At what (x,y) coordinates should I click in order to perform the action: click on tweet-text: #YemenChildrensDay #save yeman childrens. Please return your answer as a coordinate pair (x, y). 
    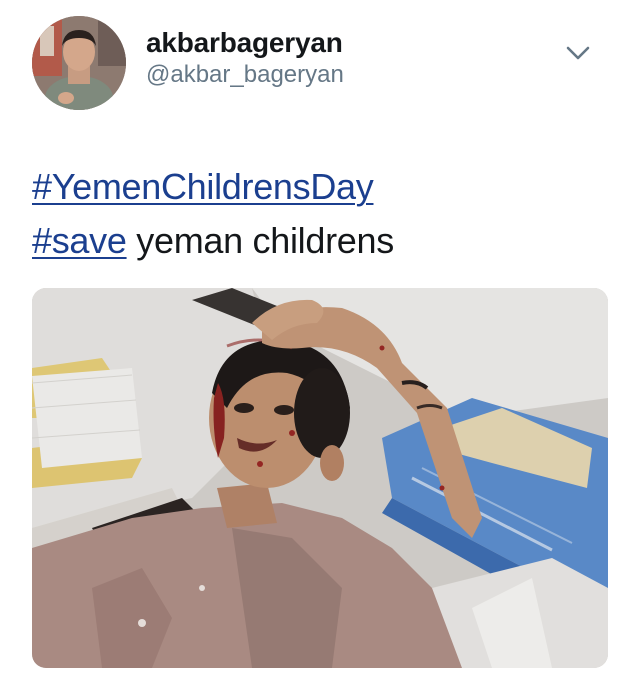
    Looking at the image, I should click on (312, 214).